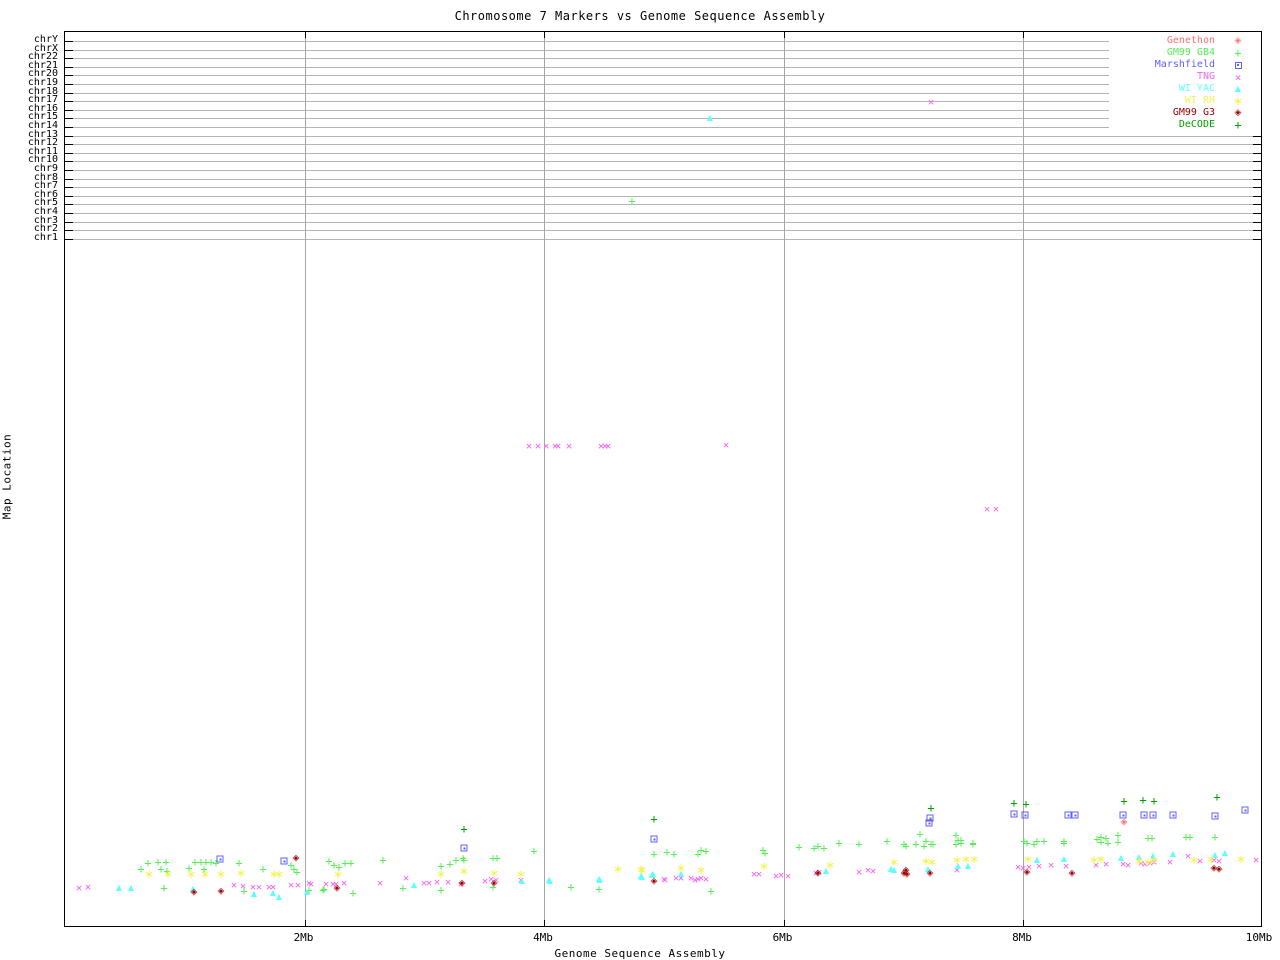 The width and height of the screenshot is (1280, 960). Describe the element at coordinates (784, 923) in the screenshot. I see `bottom-tick` at that location.